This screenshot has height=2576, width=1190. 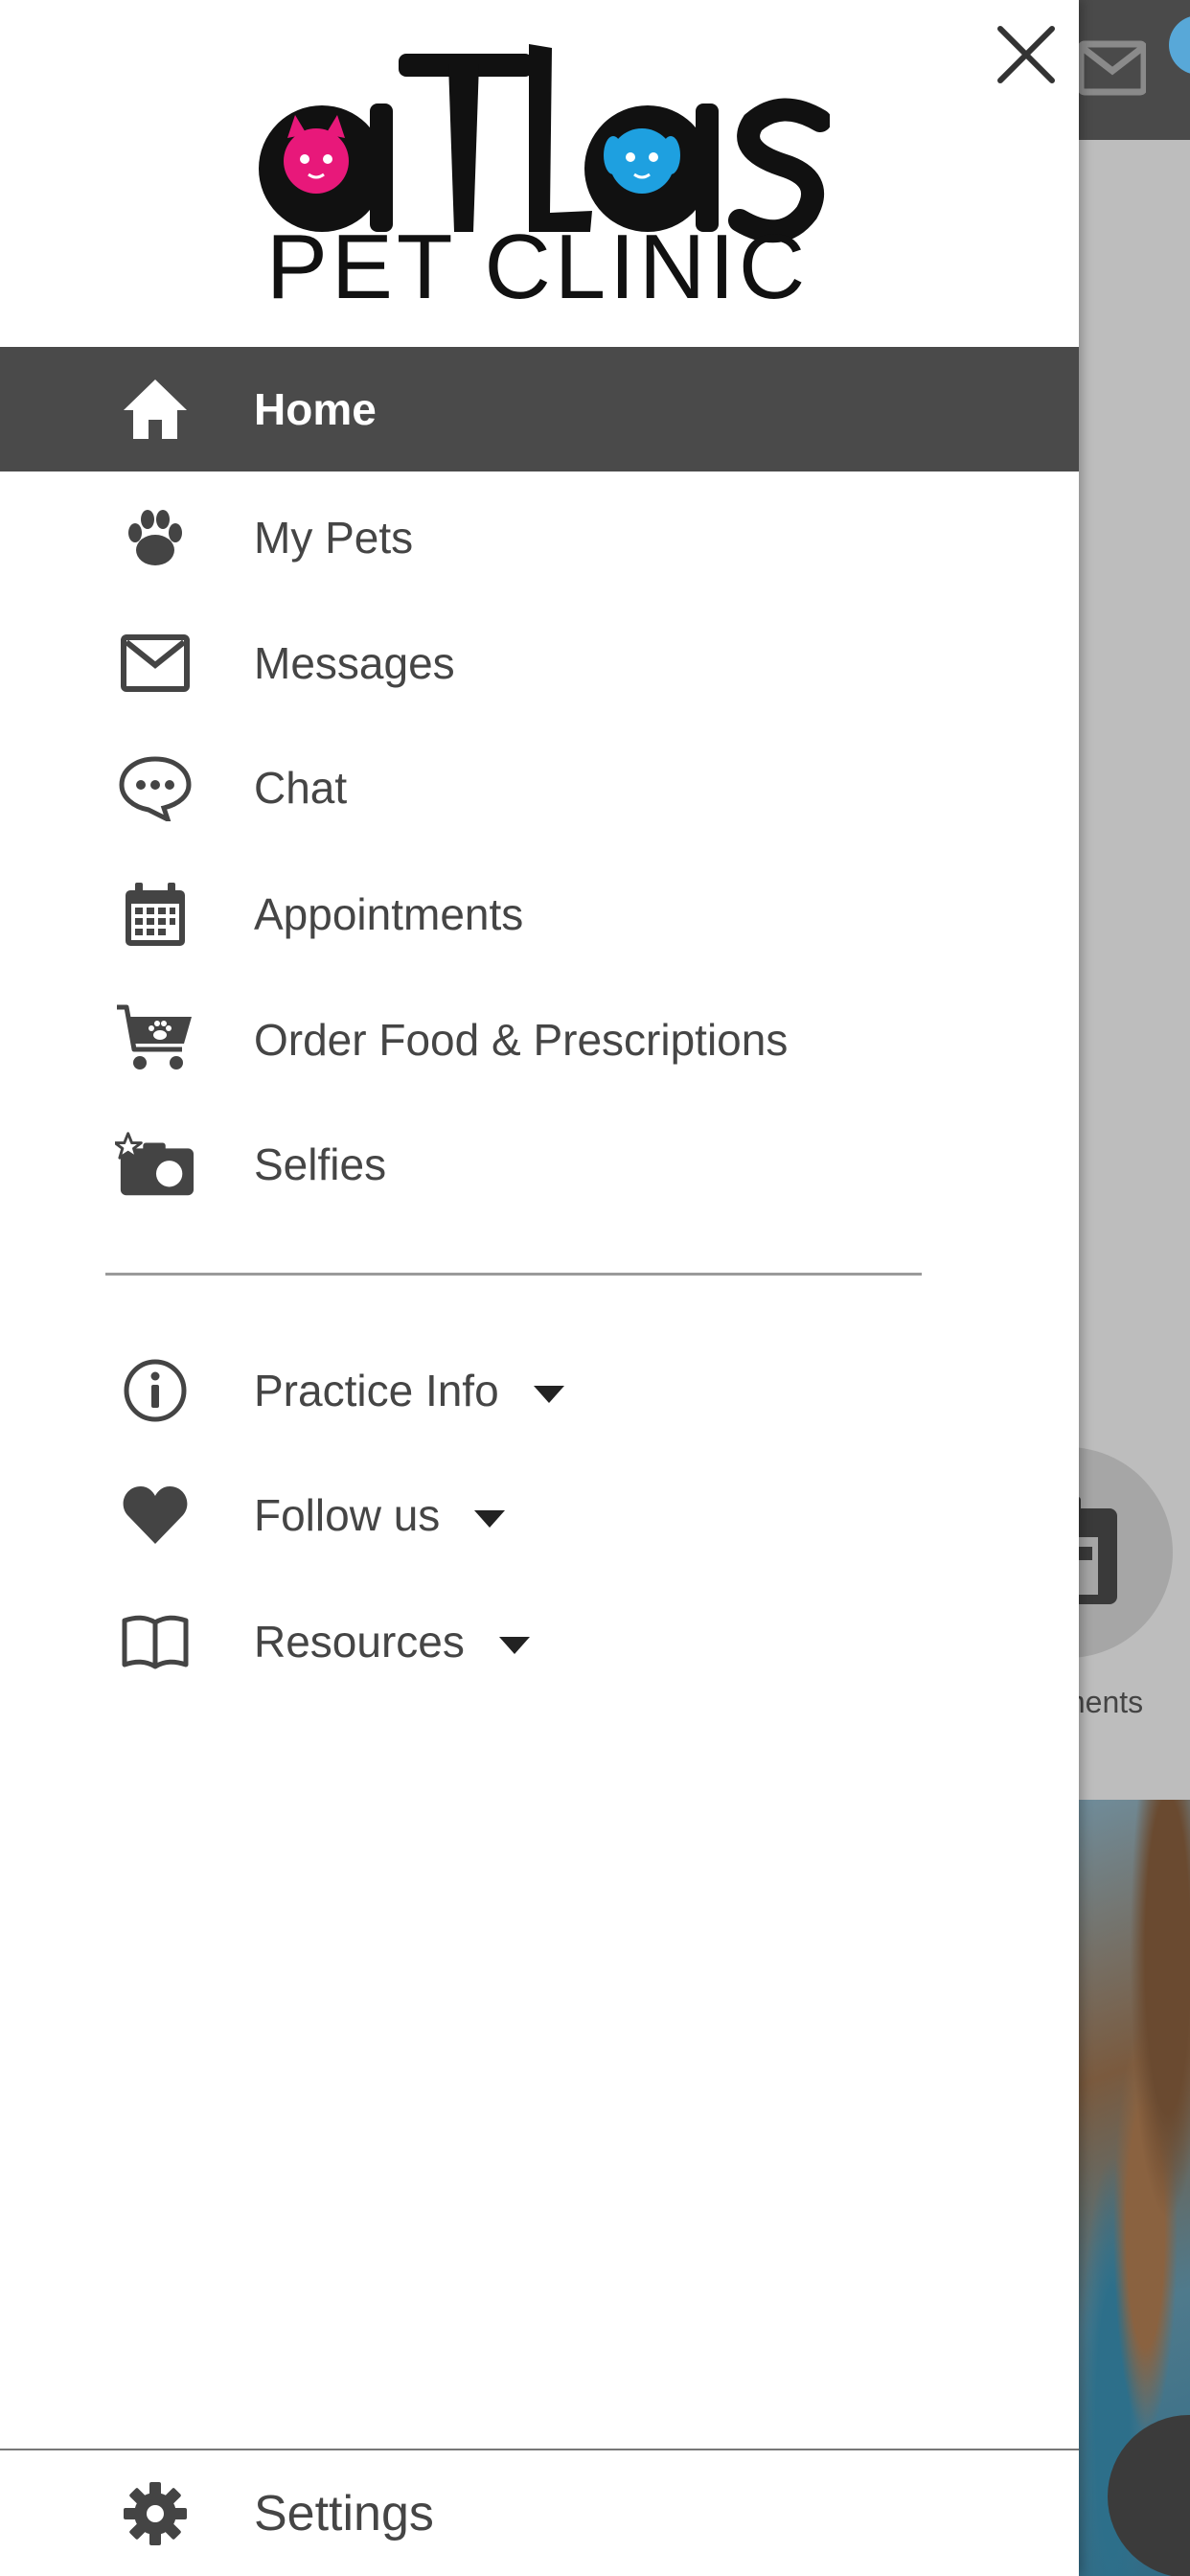 I want to click on menu-label: Home, so click(x=316, y=409).